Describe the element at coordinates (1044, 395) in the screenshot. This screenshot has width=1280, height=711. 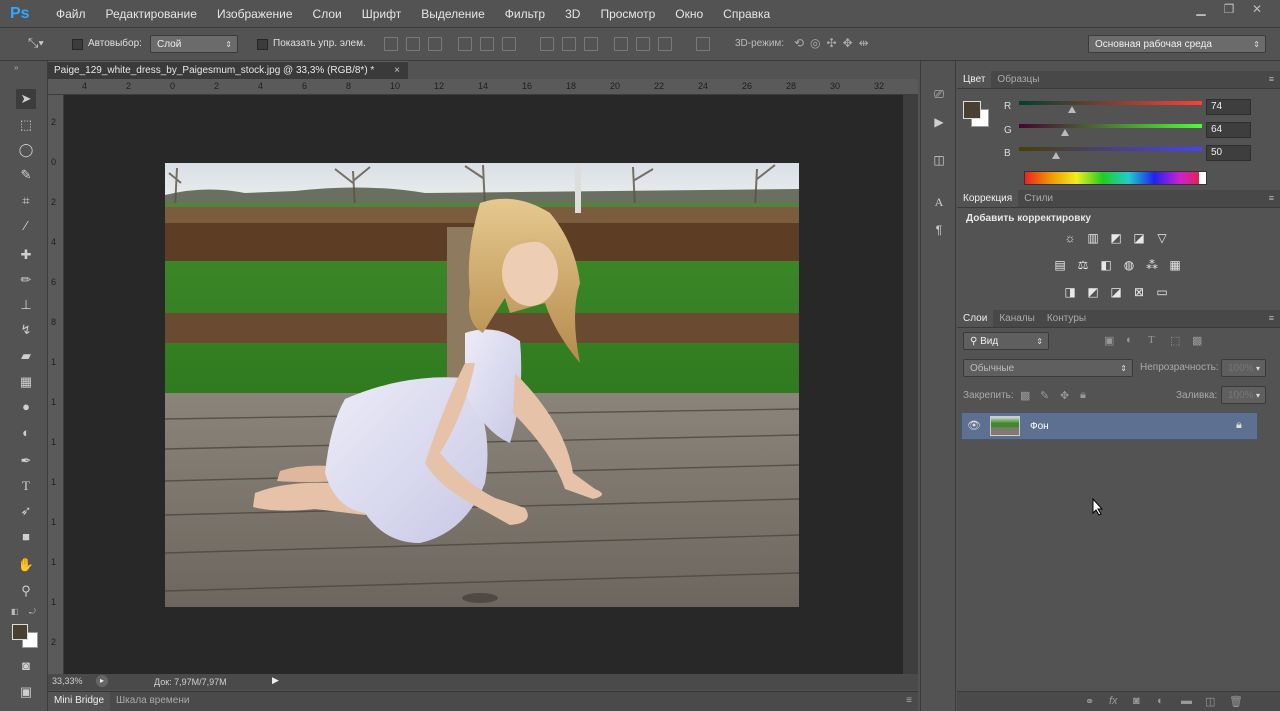
I see `lock-pixels-icon: ✎` at that location.